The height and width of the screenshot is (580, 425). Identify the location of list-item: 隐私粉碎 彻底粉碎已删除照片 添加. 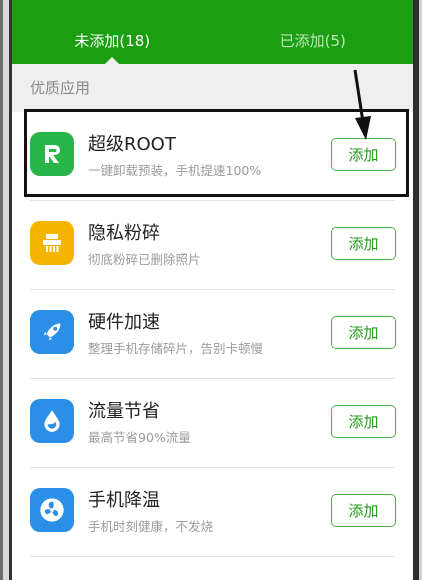
(212, 245).